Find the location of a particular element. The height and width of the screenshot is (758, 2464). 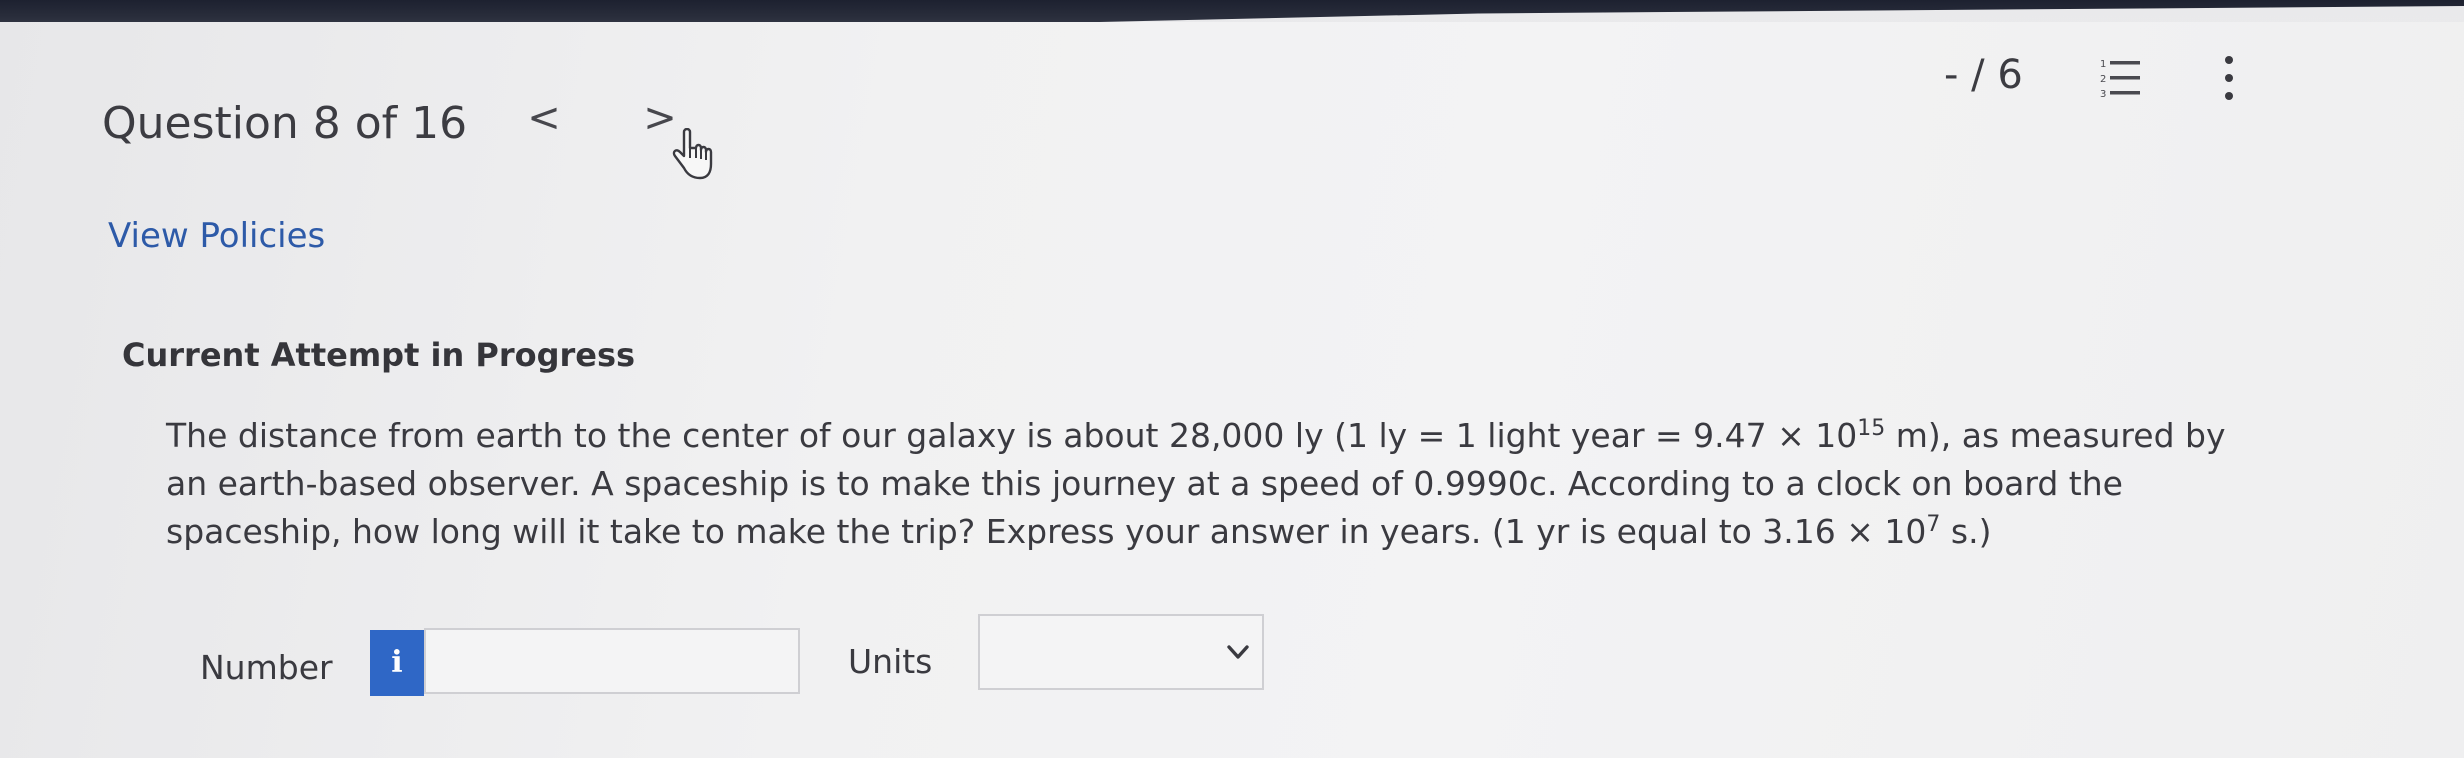

attempt-status-heading: Current Attempt in Progress is located at coordinates (379, 355).